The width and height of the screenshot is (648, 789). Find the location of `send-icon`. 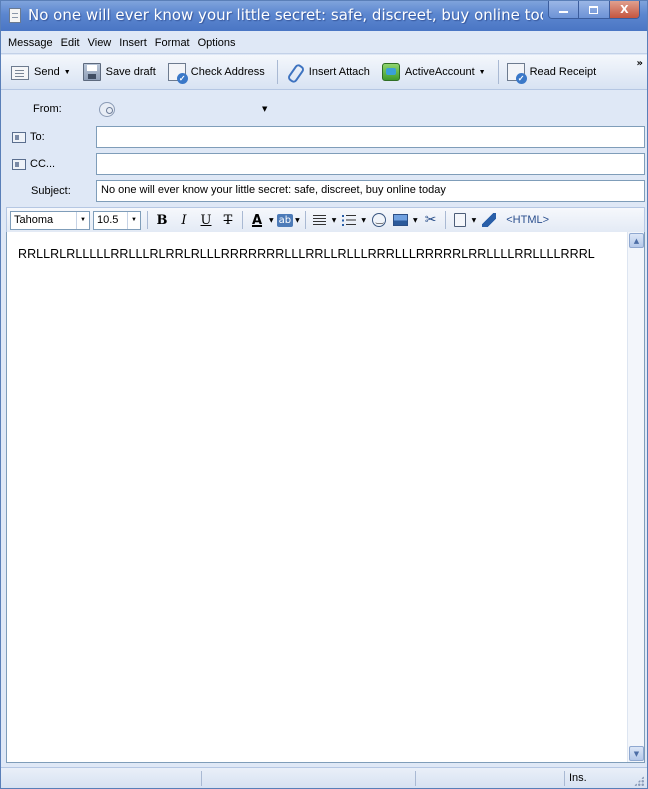

send-icon is located at coordinates (20, 73).